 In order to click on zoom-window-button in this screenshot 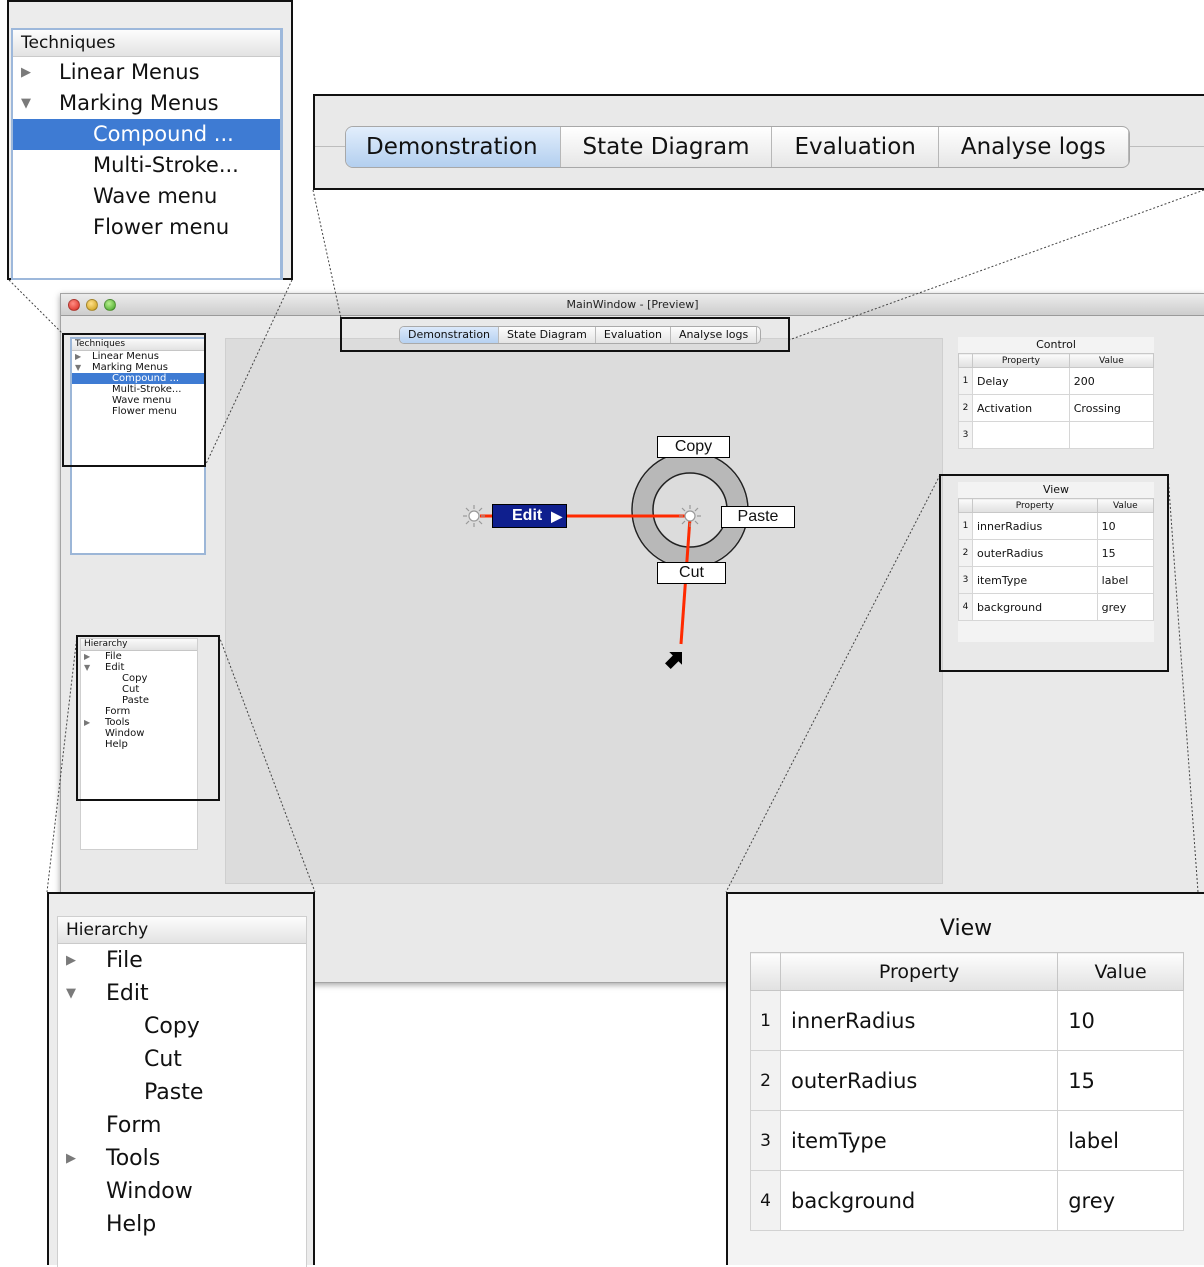, I will do `click(110, 305)`.